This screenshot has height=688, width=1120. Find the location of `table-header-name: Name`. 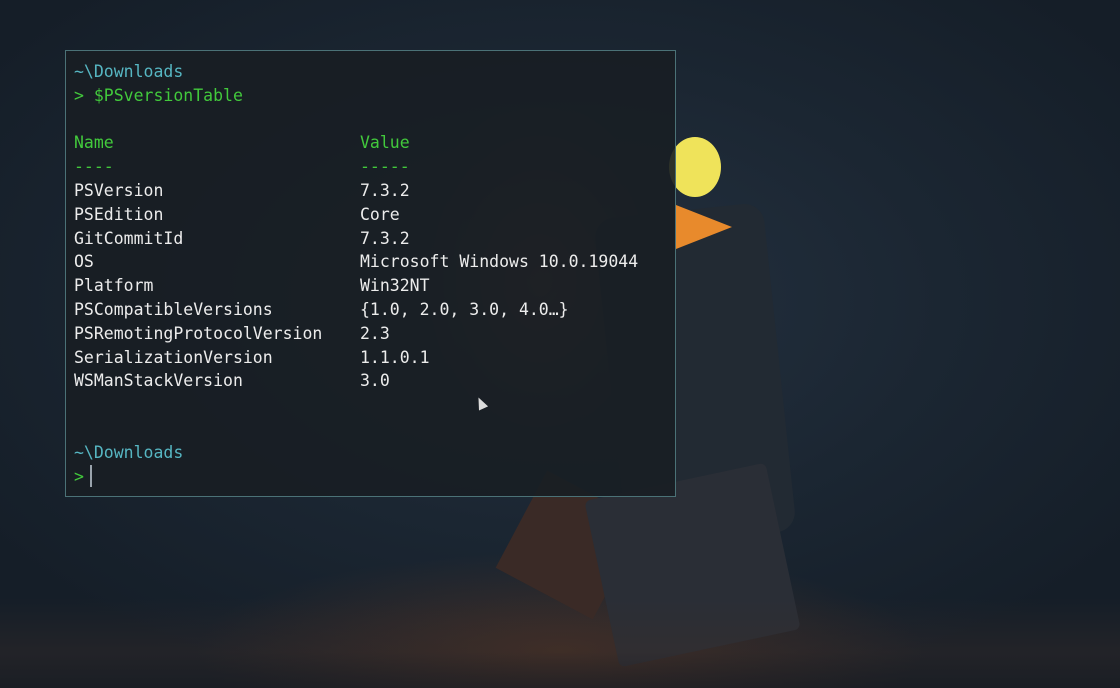

table-header-name: Name is located at coordinates (94, 143).